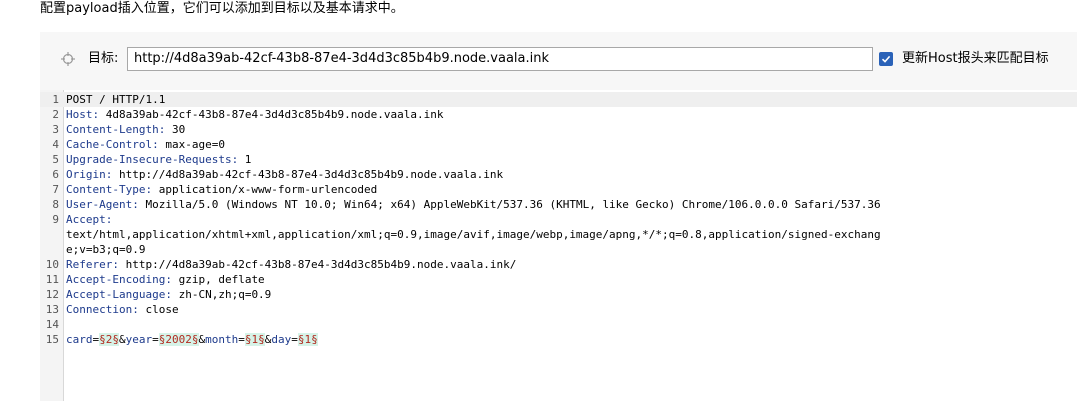  Describe the element at coordinates (558, 294) in the screenshot. I see `editor-line: 12 Accept-Language: zh-CN,zh;q=0.9` at that location.